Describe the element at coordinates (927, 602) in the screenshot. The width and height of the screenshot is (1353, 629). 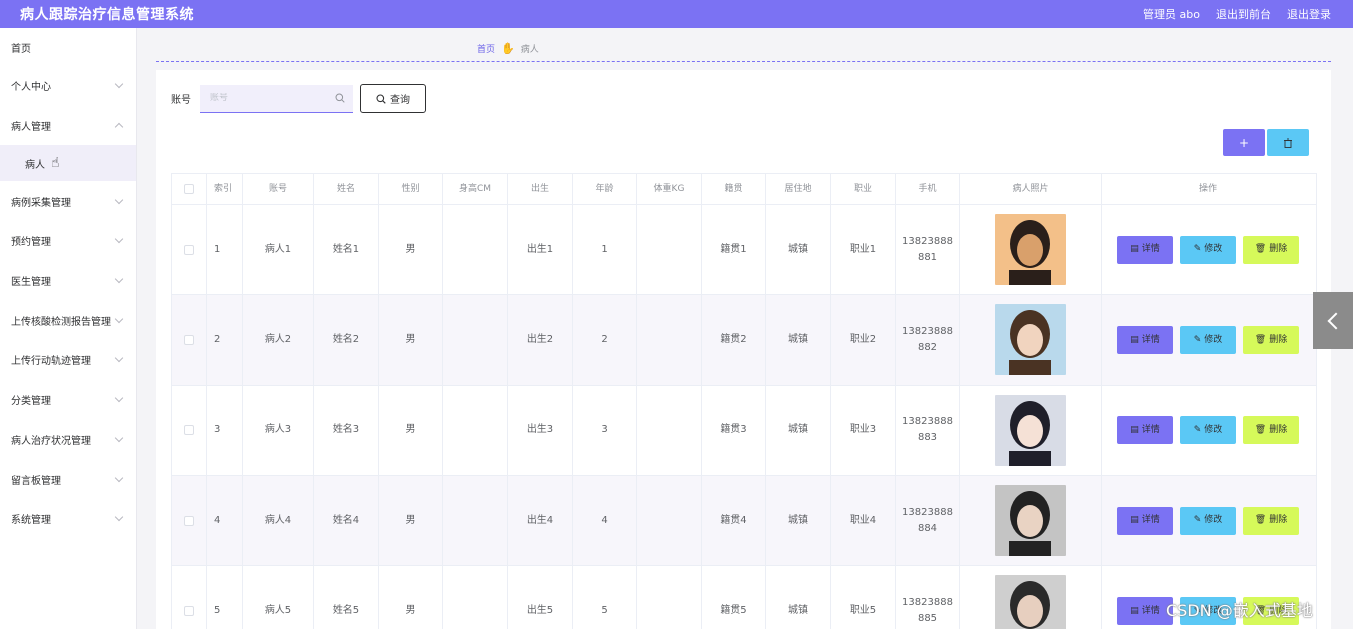
I see `phone-line: 13823888` at that location.